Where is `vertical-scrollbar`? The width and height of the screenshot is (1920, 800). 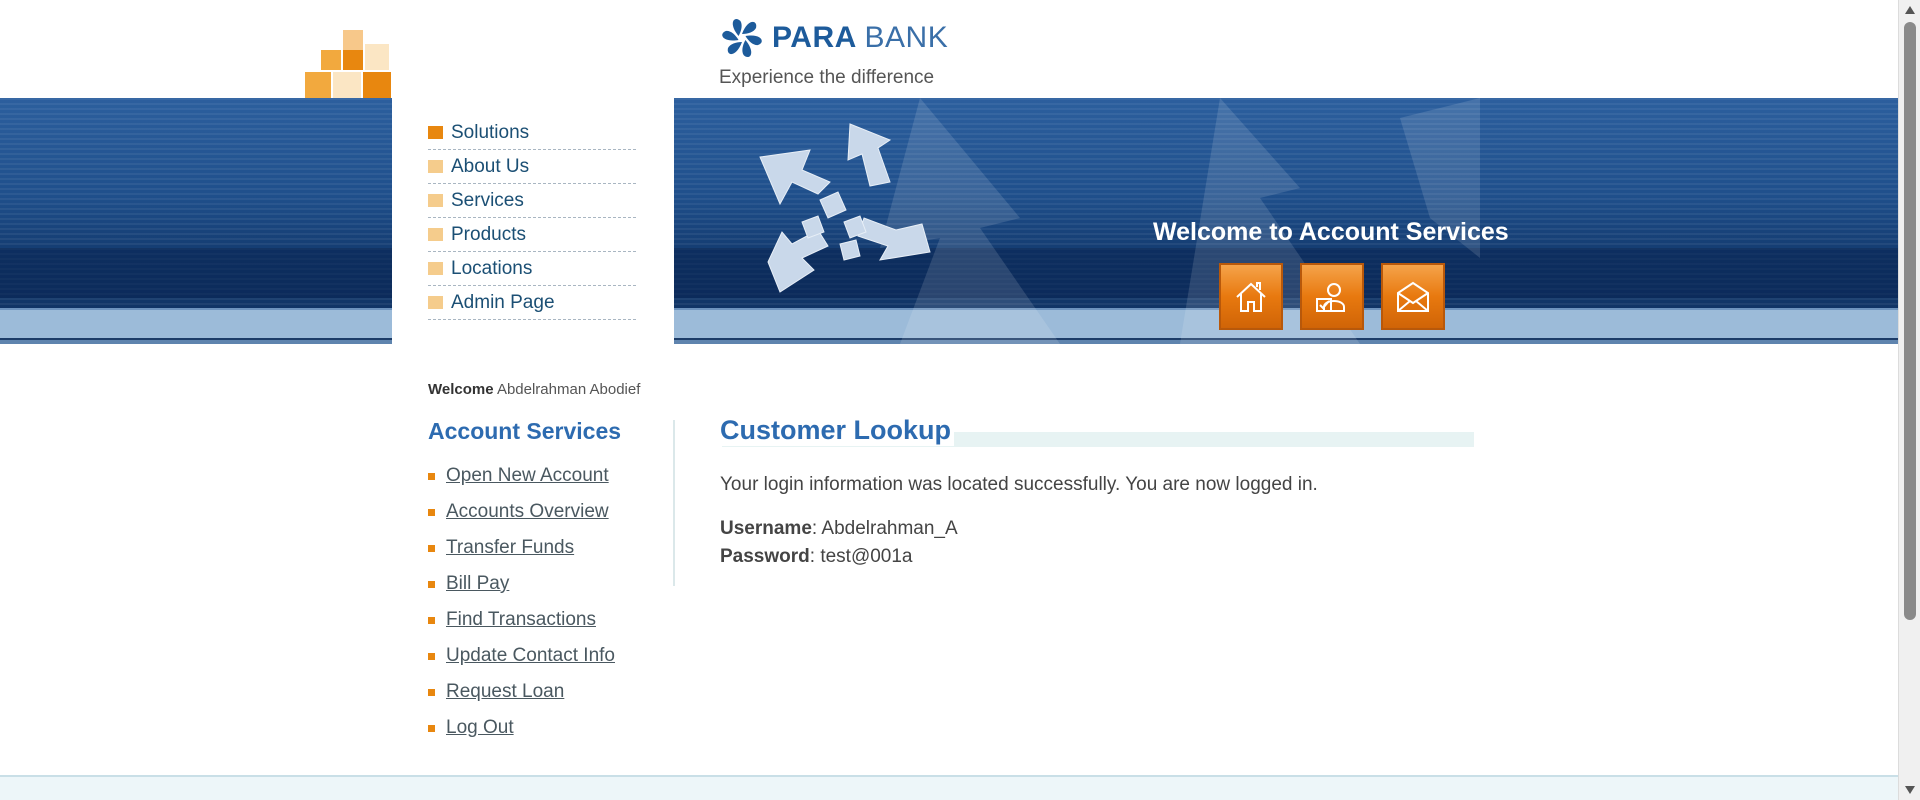 vertical-scrollbar is located at coordinates (1909, 400).